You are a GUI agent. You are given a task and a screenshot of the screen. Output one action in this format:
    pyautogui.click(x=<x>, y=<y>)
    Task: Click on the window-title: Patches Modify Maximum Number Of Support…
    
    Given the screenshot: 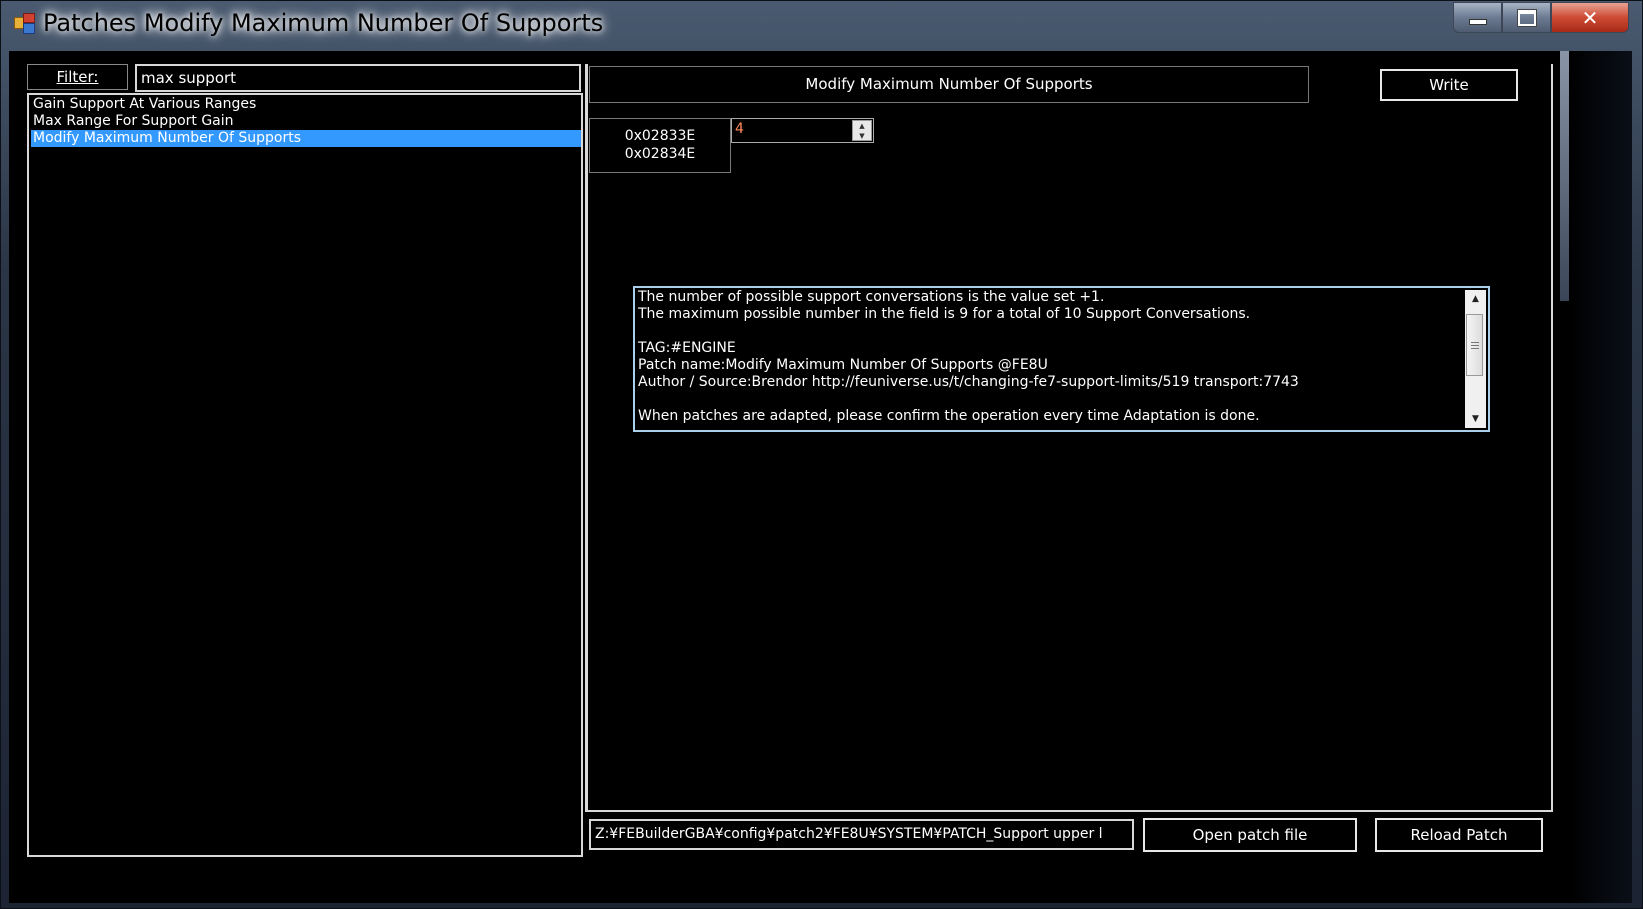 What is the action you would take?
    pyautogui.click(x=323, y=23)
    